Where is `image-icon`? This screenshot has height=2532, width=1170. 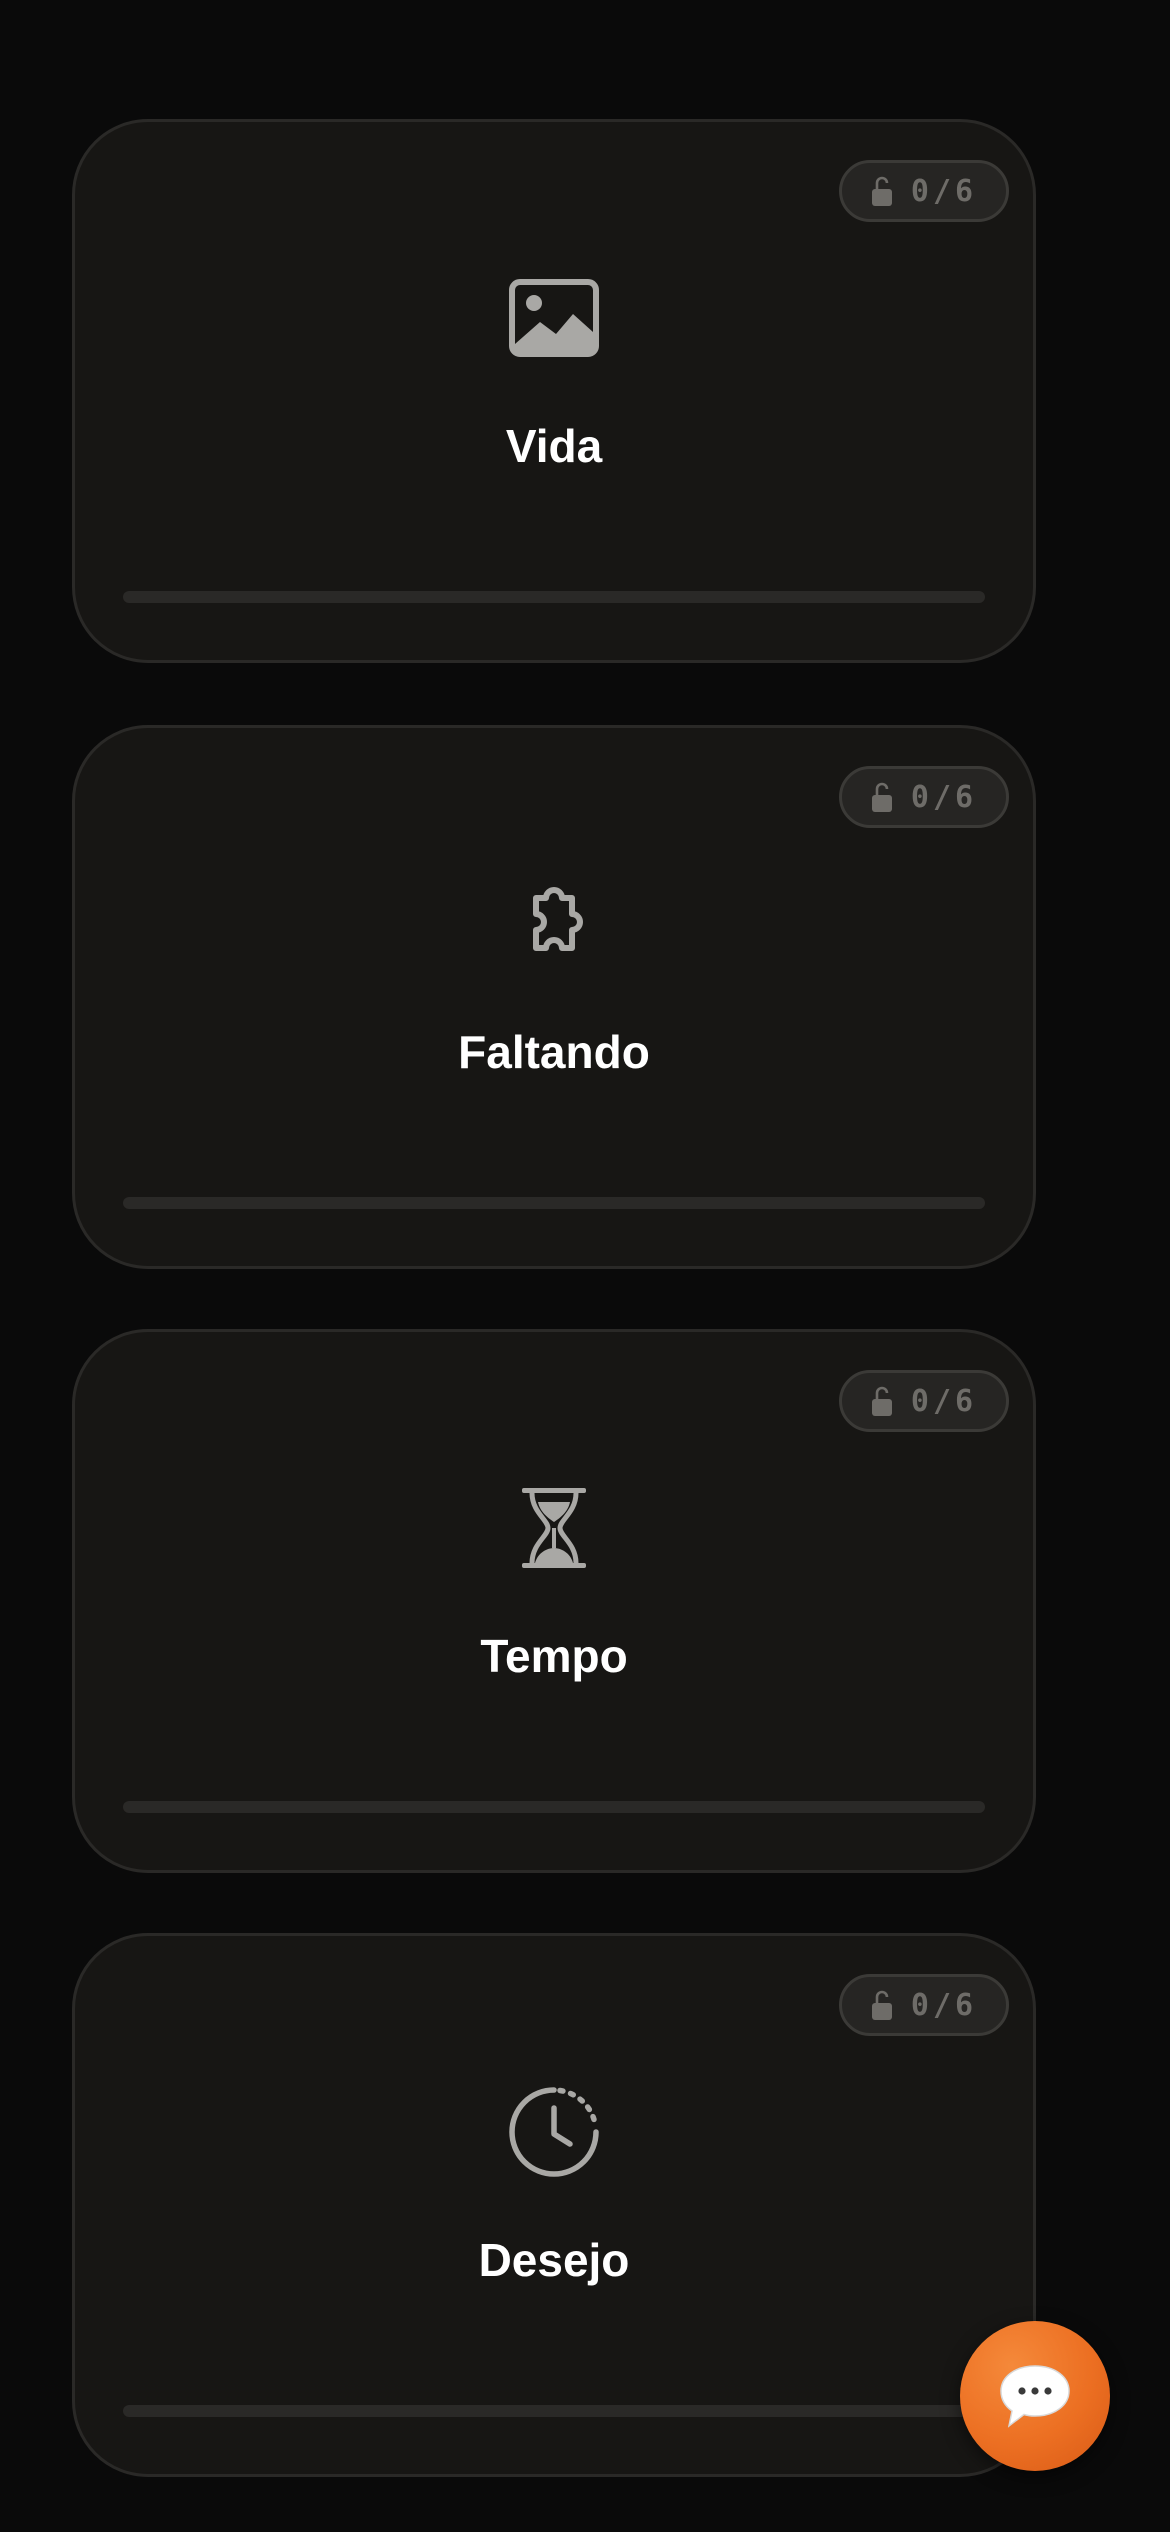
image-icon is located at coordinates (554, 318).